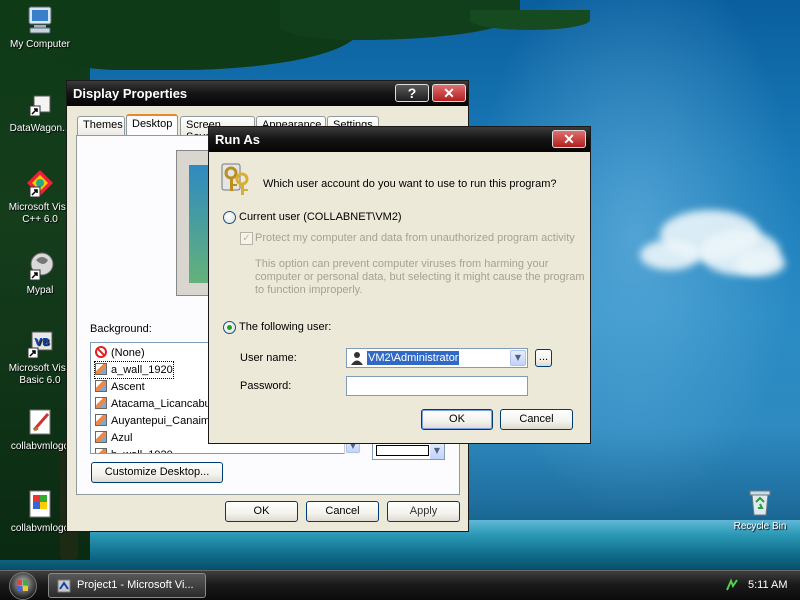  What do you see at coordinates (261, 511) in the screenshot?
I see `ok-button: OK` at bounding box center [261, 511].